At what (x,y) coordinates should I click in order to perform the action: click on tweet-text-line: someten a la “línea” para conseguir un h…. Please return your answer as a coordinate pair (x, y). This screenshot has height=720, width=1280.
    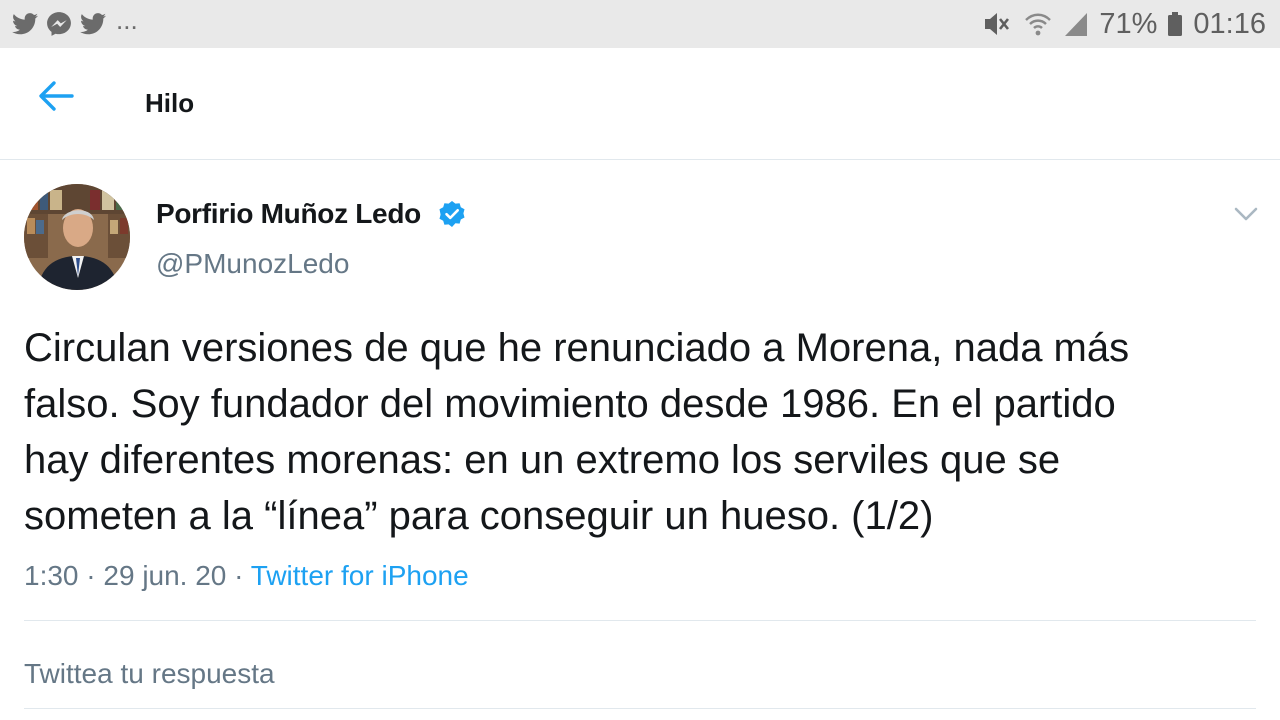
    Looking at the image, I should click on (479, 516).